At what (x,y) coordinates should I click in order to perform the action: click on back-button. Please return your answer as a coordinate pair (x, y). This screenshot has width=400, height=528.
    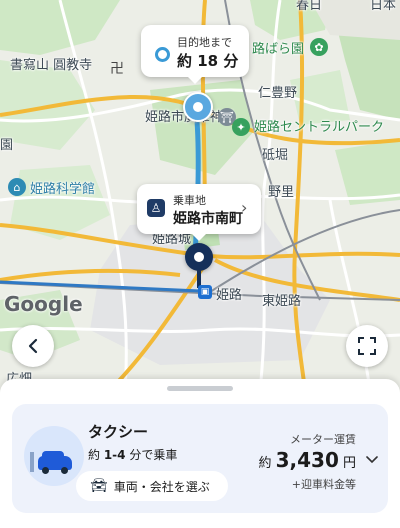
    Looking at the image, I should click on (33, 346).